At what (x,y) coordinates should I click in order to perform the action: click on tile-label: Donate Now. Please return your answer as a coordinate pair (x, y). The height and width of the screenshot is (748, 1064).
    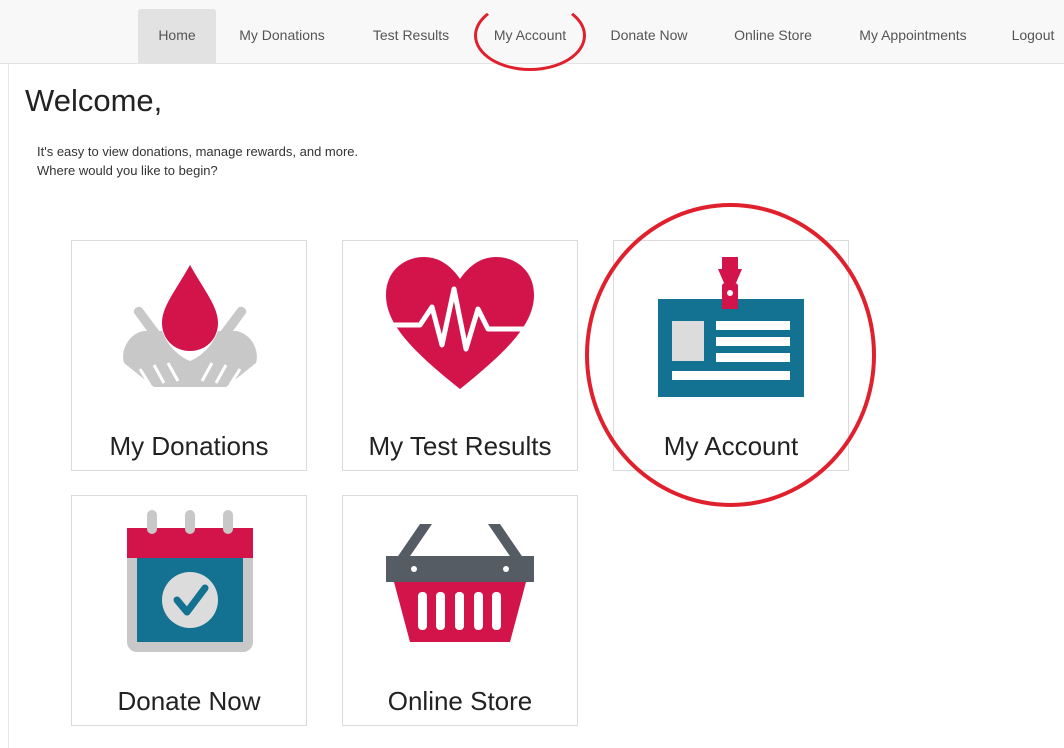
    Looking at the image, I should click on (189, 701).